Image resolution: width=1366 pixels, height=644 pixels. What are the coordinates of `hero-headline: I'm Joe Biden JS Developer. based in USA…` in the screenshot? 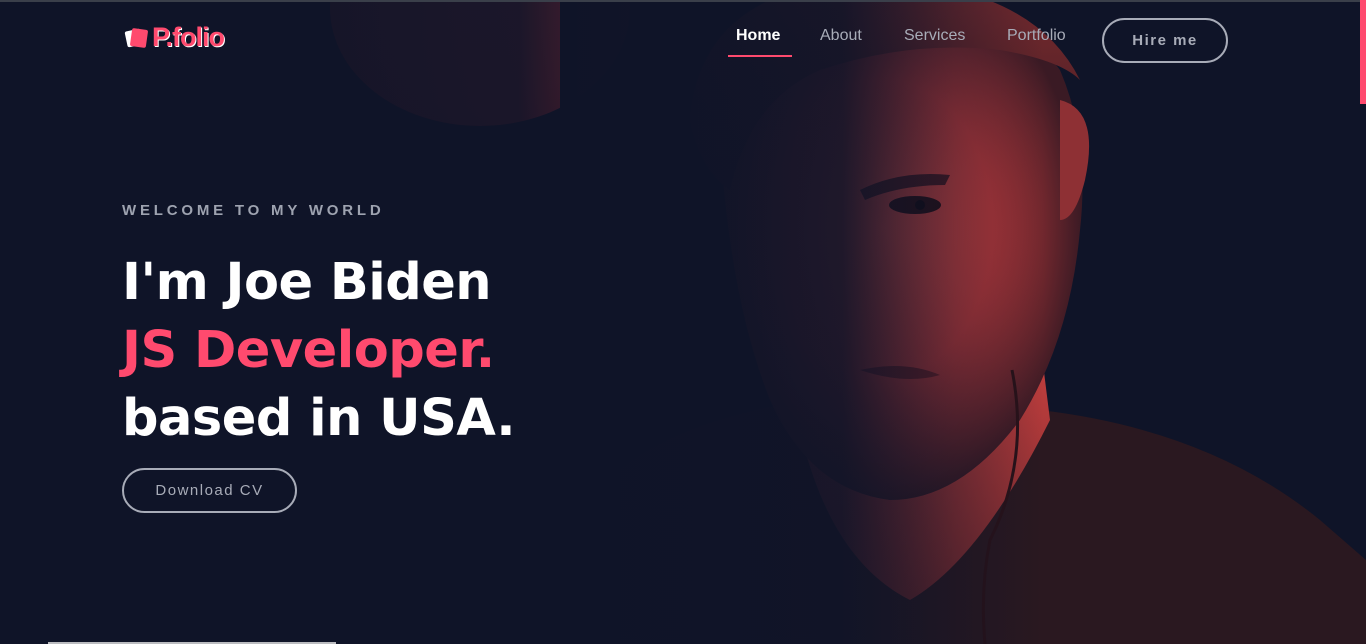 It's located at (319, 351).